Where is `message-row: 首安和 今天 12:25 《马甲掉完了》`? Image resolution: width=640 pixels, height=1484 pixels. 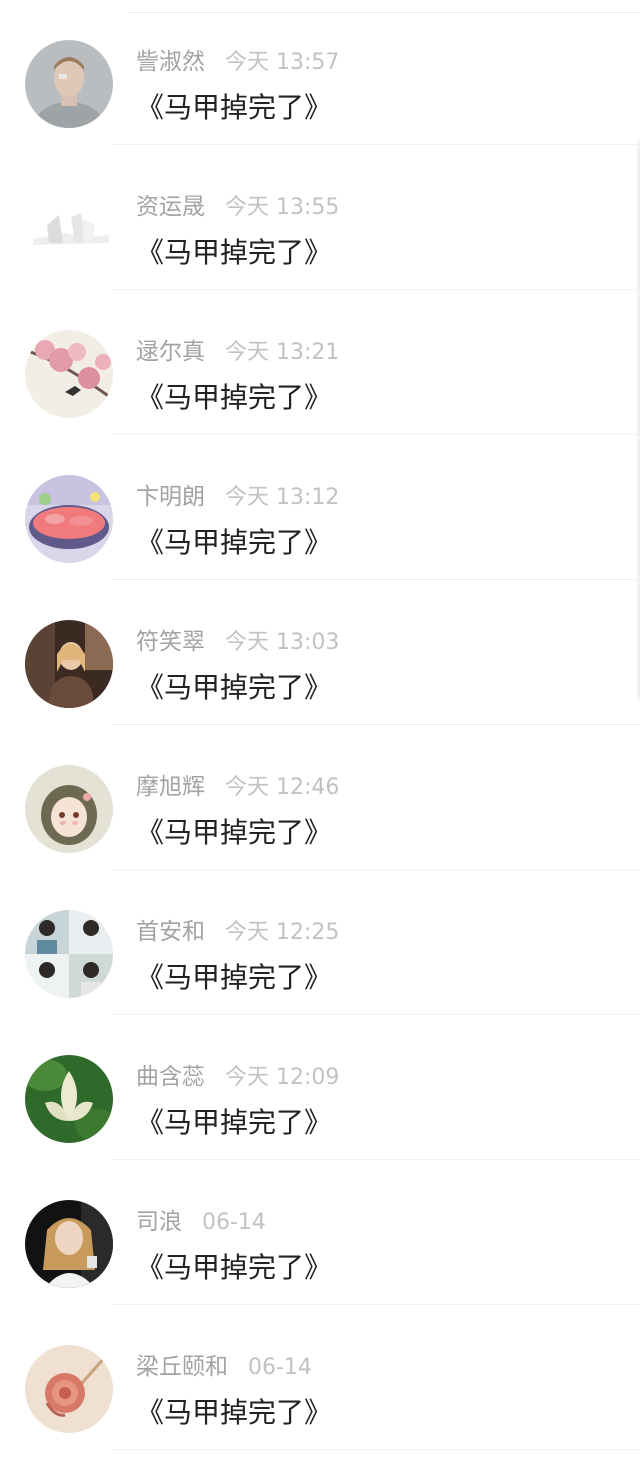 message-row: 首安和 今天 12:25 《马甲掉完了》 is located at coordinates (320, 942).